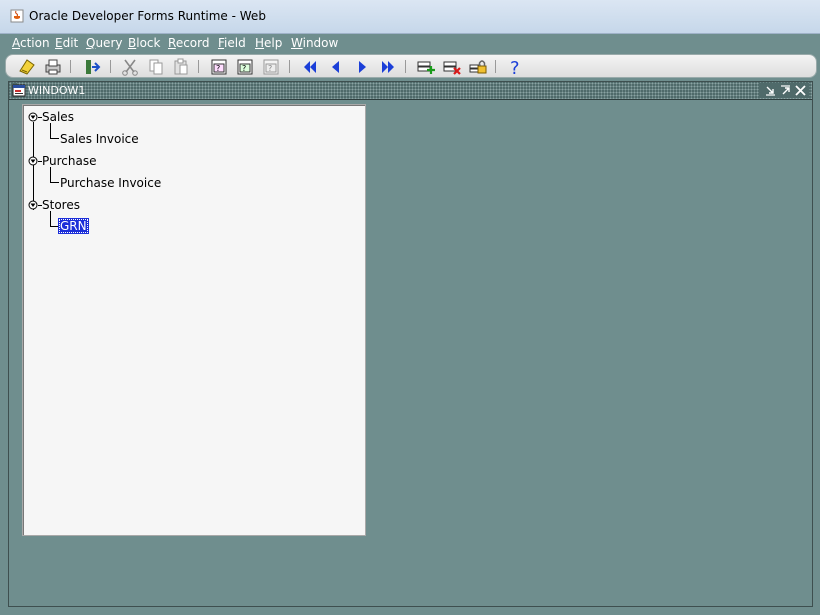  What do you see at coordinates (172, 43) in the screenshot?
I see `menu-record-mnemonic: R` at bounding box center [172, 43].